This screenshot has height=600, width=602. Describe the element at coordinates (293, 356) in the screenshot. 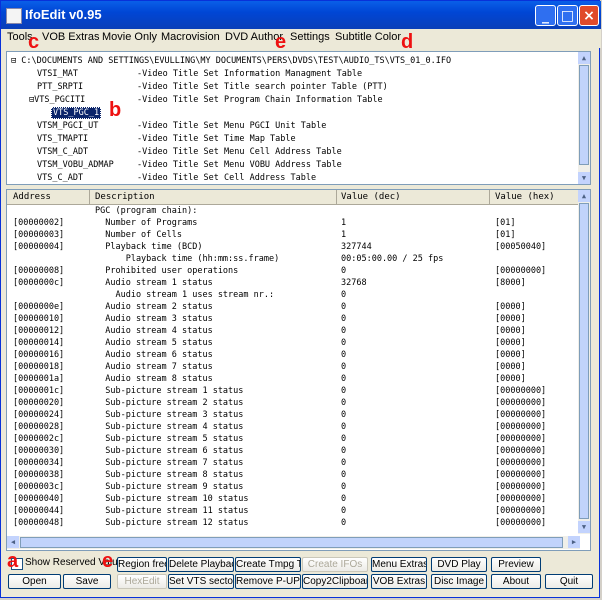

I see `table-row: [00000016] Audio stream 6 status 0 [0000]` at that location.